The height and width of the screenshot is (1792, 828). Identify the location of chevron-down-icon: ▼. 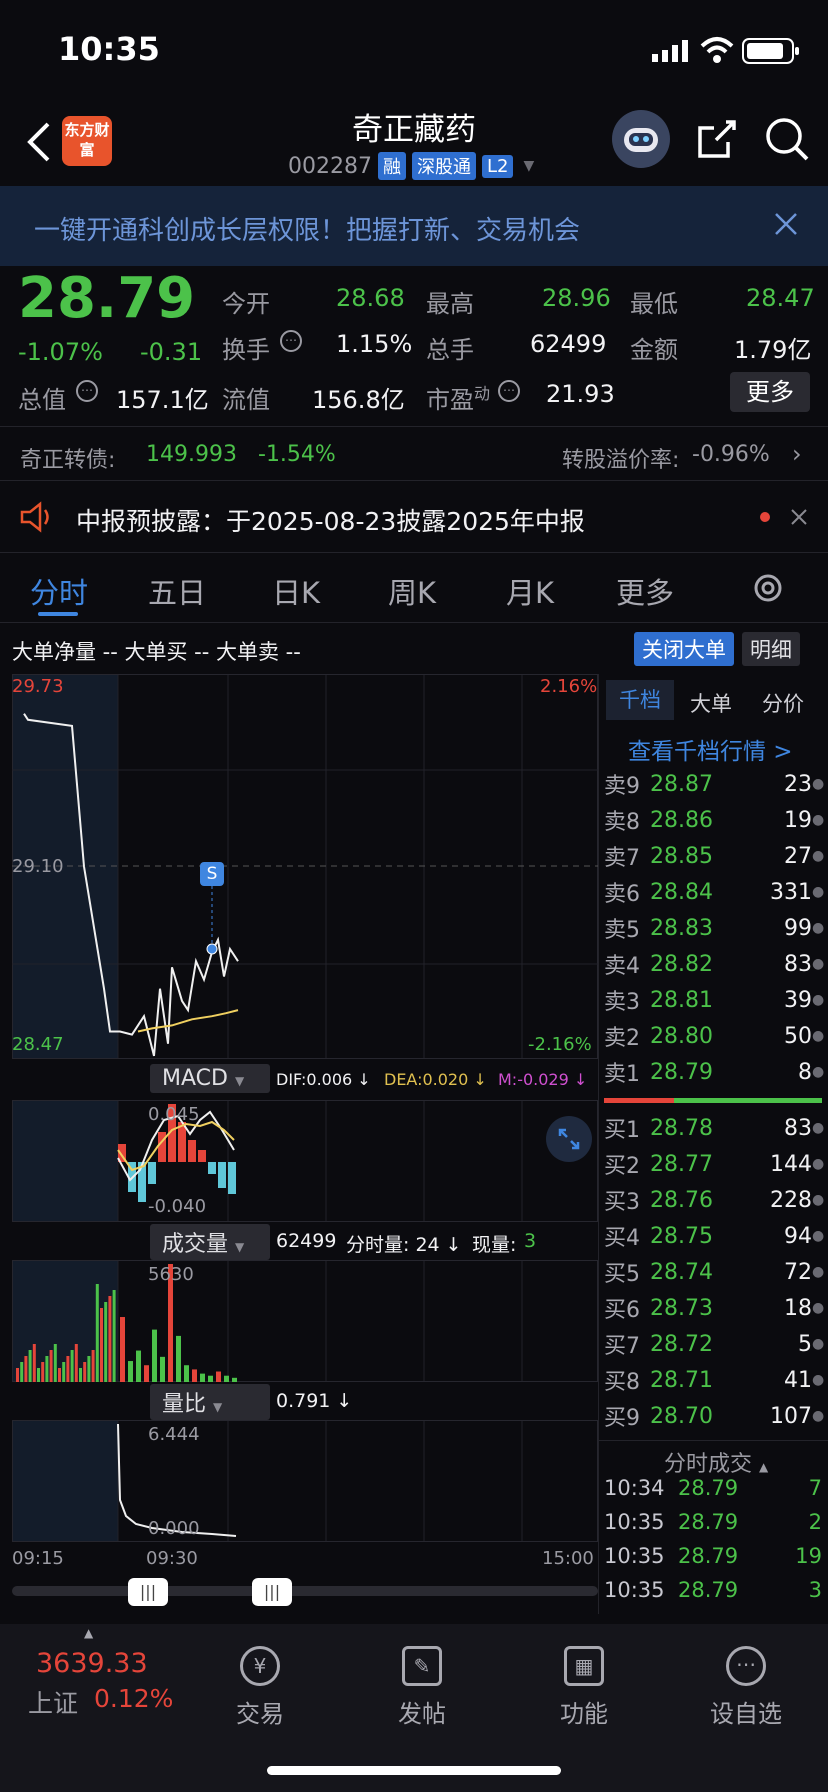
(528, 166).